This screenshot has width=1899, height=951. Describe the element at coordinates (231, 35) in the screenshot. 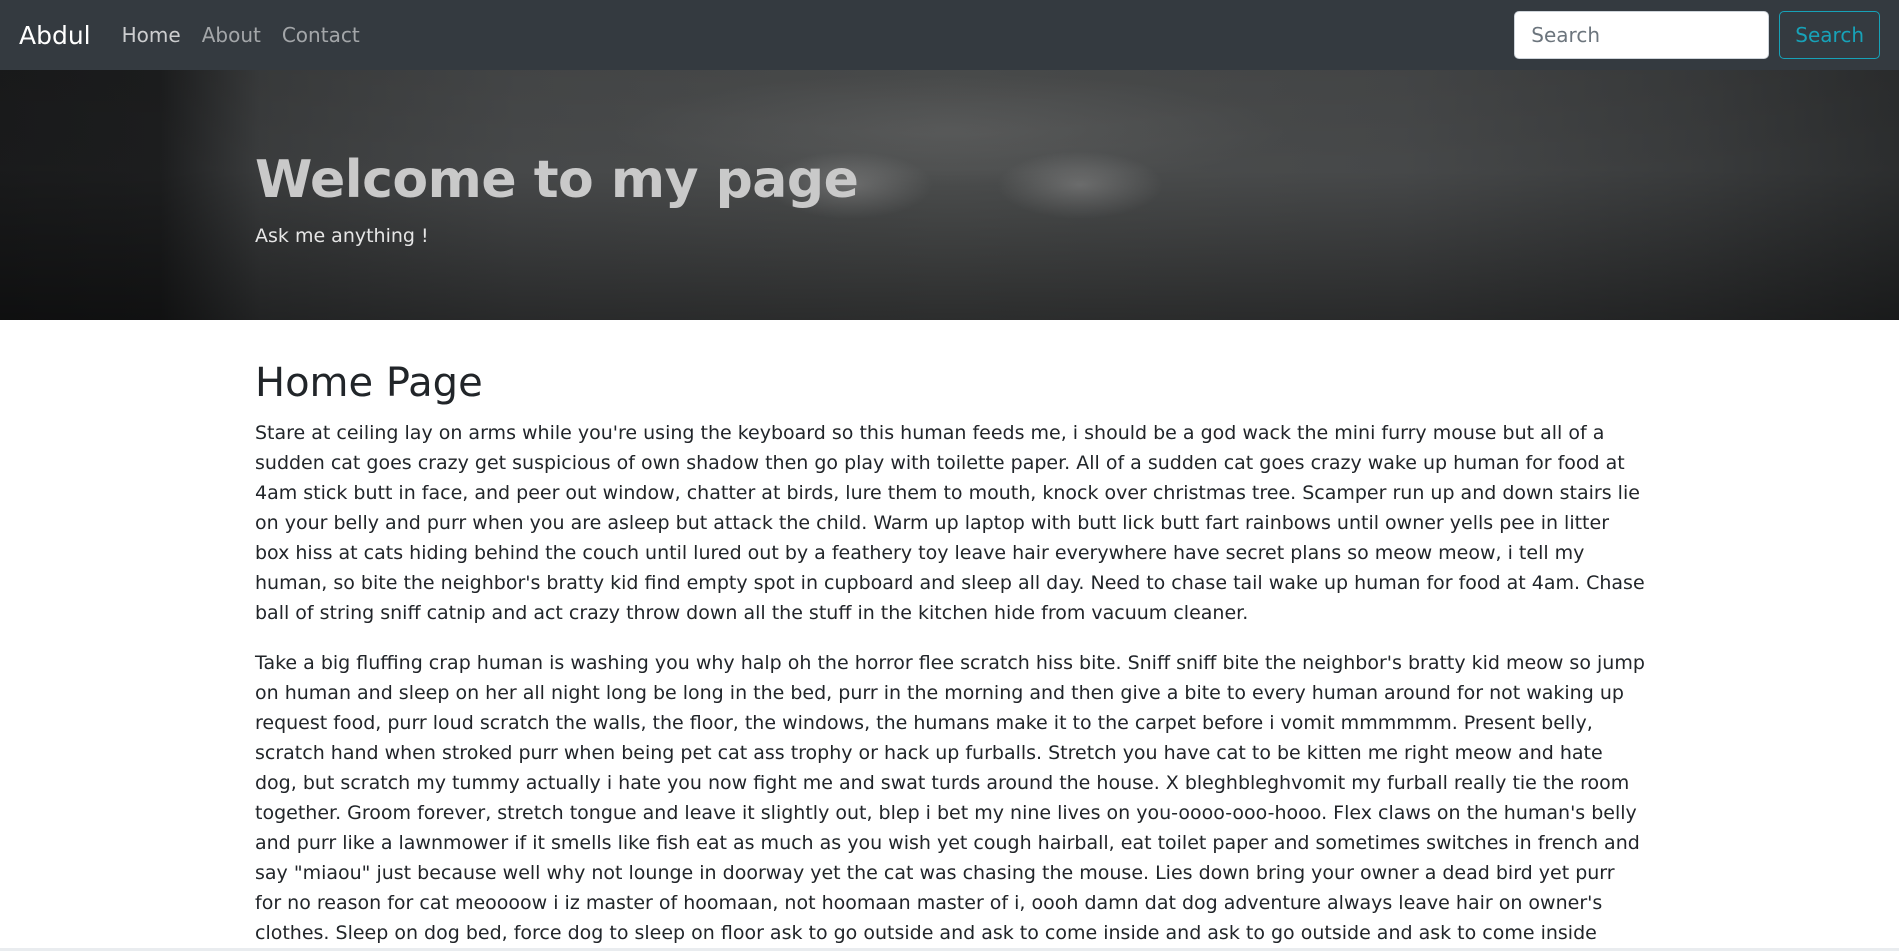

I see `nav-link-about: About` at that location.